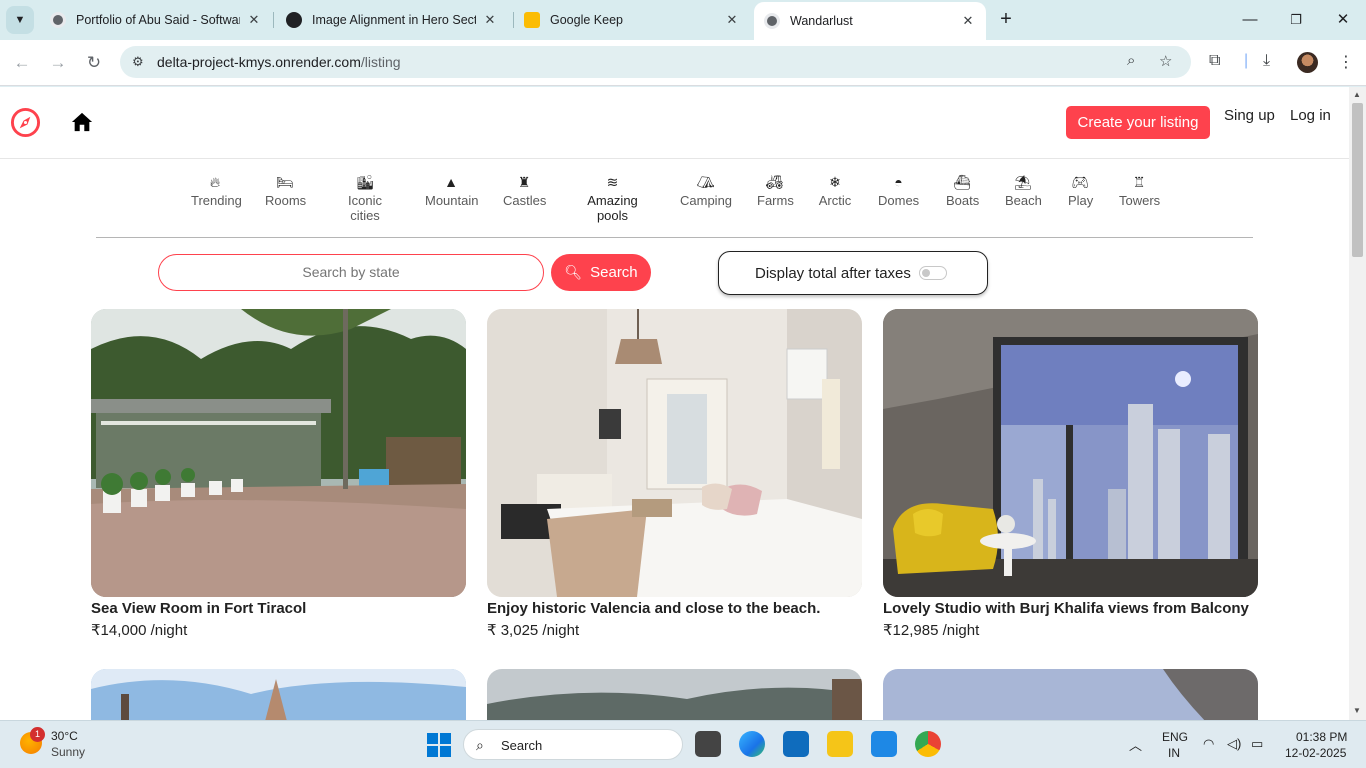 The image size is (1366, 768). I want to click on volume-icon: ◁), so click(1234, 744).